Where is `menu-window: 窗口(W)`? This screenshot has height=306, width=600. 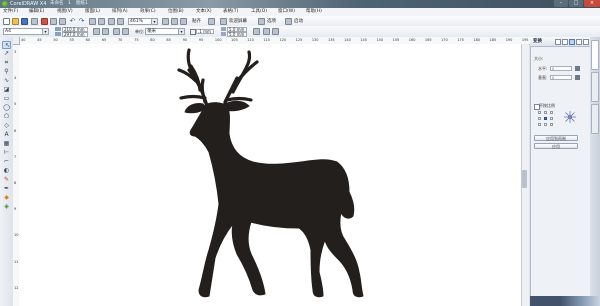 menu-window: 窗口(W) is located at coordinates (286, 12).